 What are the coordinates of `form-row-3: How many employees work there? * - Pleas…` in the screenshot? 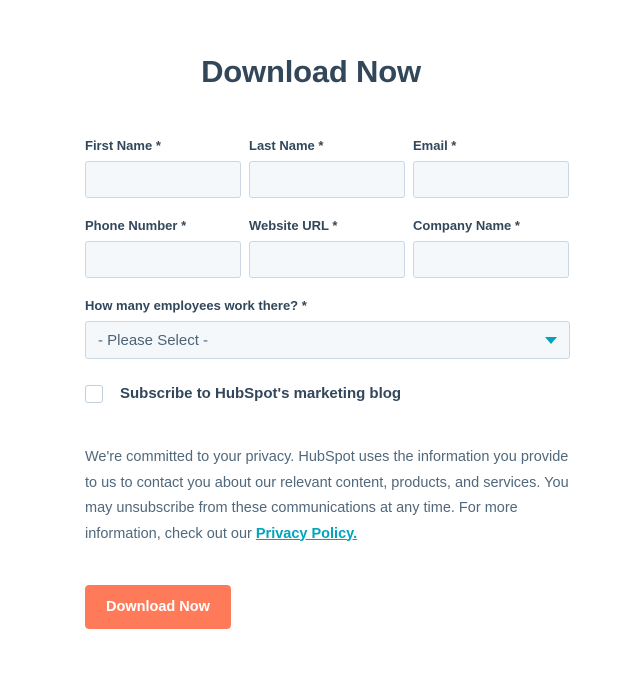 It's located at (327, 328).